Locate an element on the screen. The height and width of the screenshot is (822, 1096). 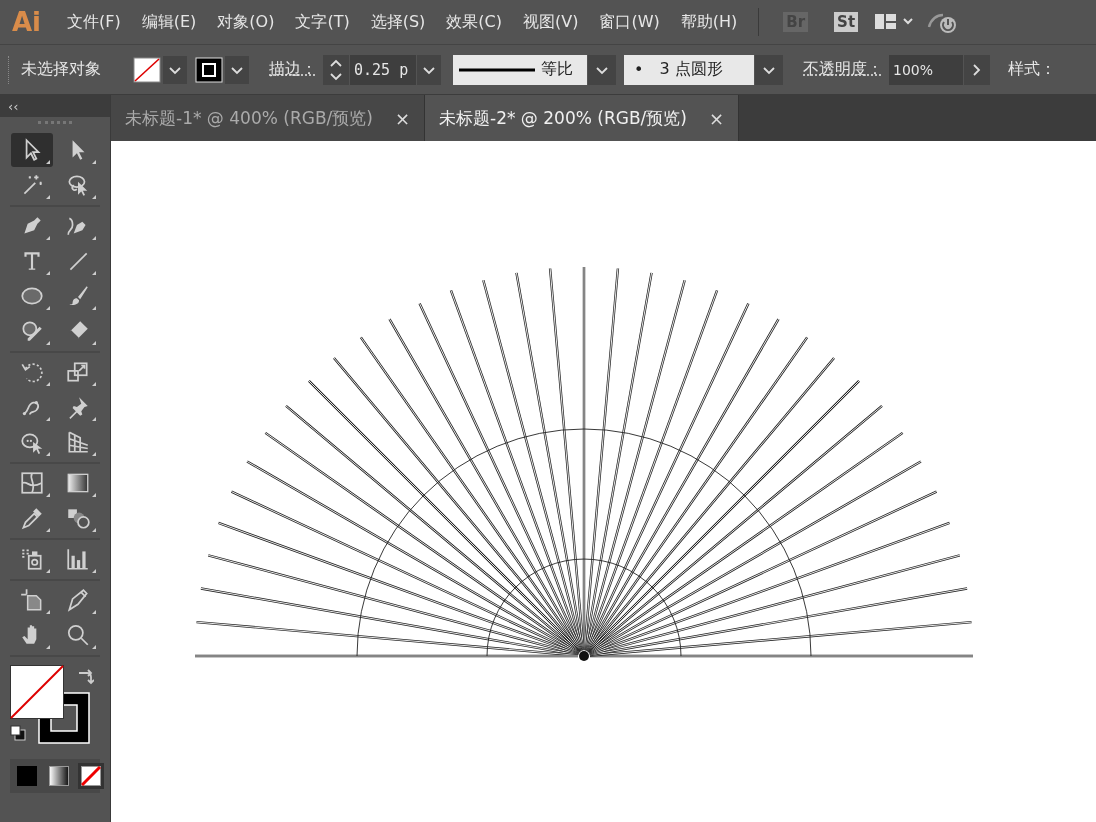
scale-icon is located at coordinates (78, 372).